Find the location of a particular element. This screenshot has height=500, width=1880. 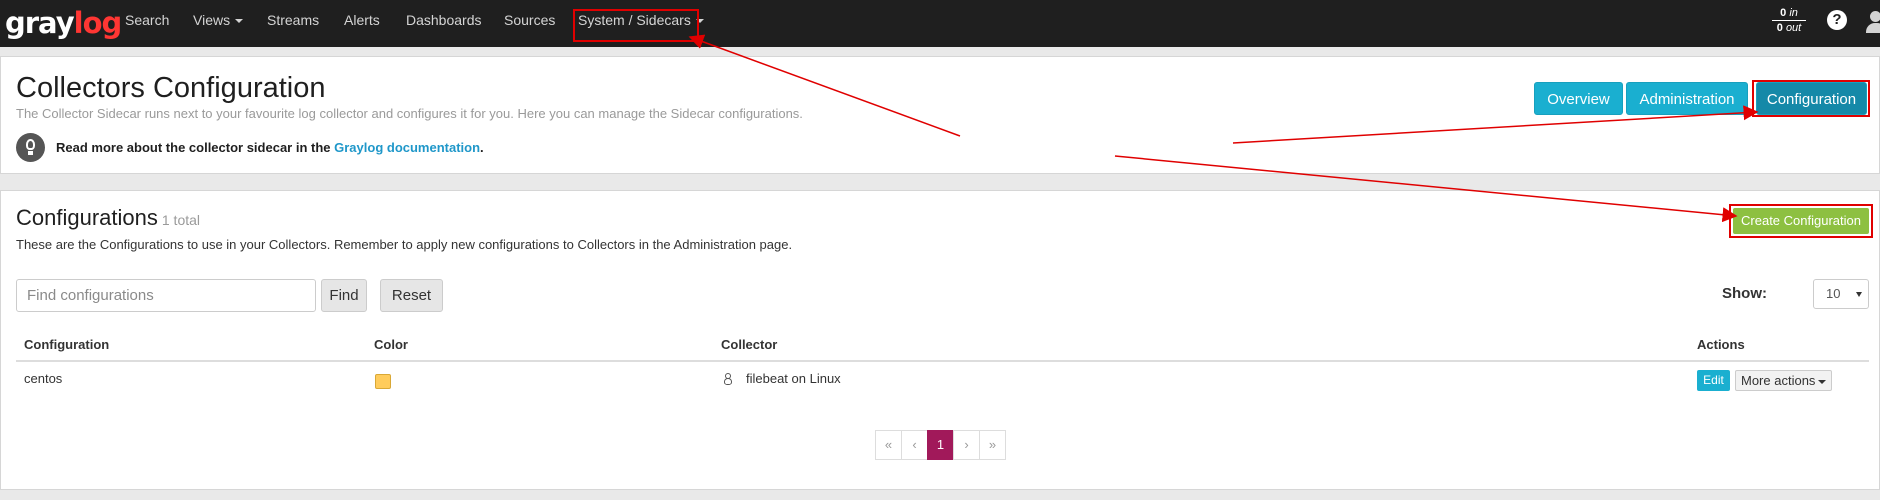

reset-button: Reset is located at coordinates (411, 295).